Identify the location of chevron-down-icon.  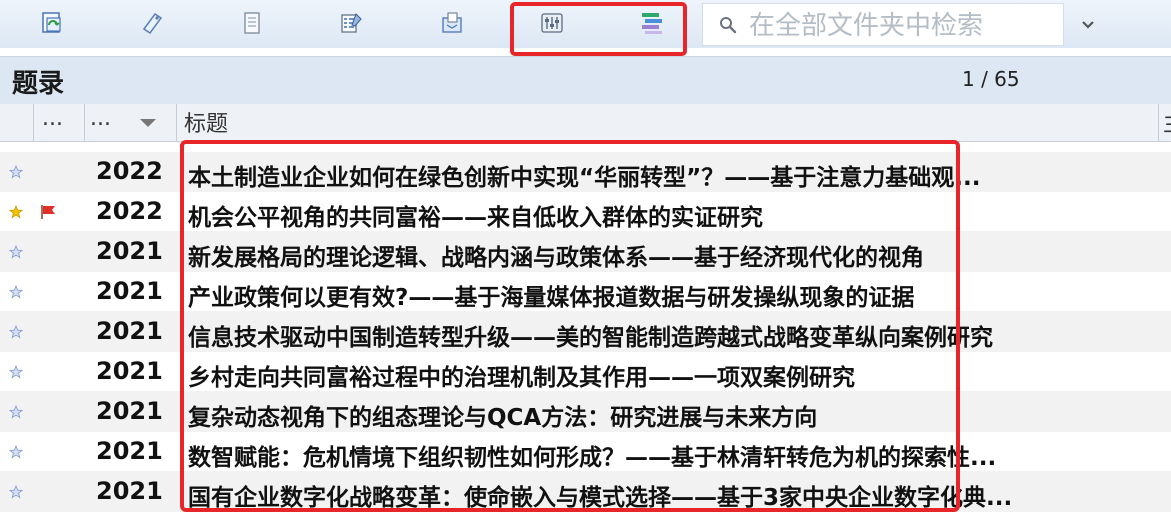
(1088, 25).